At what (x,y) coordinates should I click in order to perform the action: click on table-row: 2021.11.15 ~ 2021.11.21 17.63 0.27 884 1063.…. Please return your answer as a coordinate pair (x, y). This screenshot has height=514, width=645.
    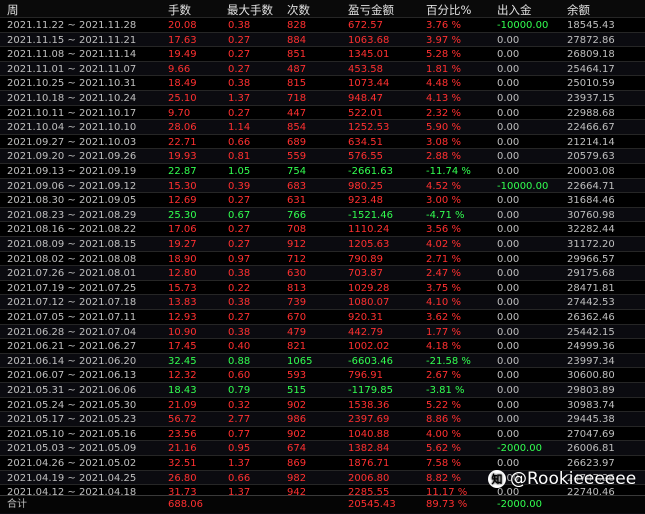
    Looking at the image, I should click on (322, 39).